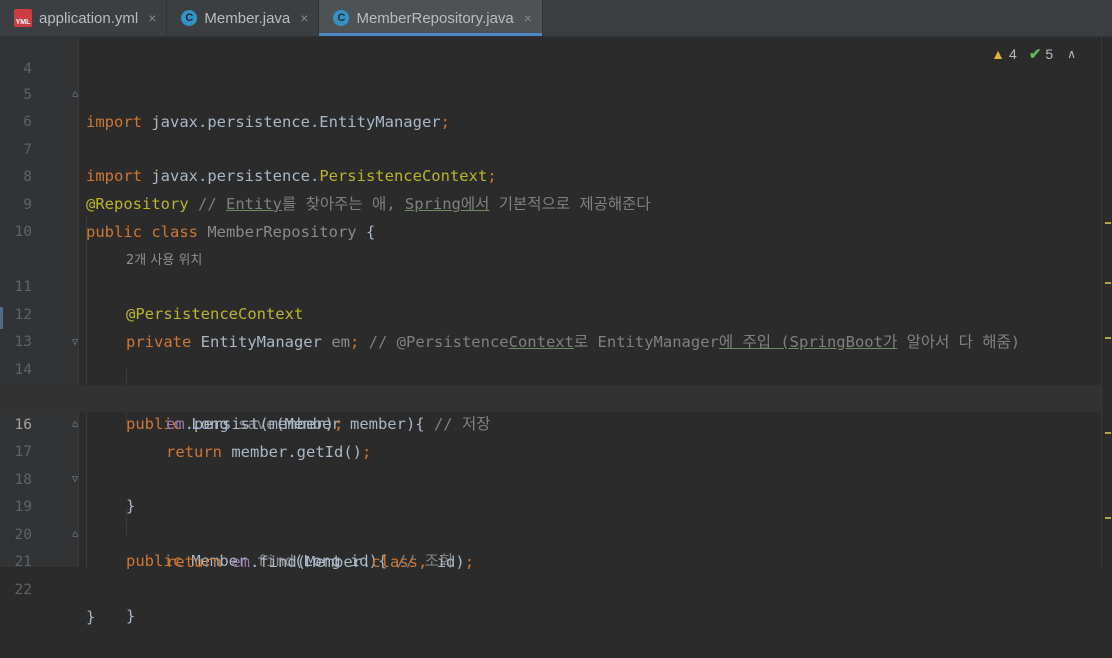 The height and width of the screenshot is (658, 1112). I want to click on error-stripe-scrollbar, so click(1106, 302).